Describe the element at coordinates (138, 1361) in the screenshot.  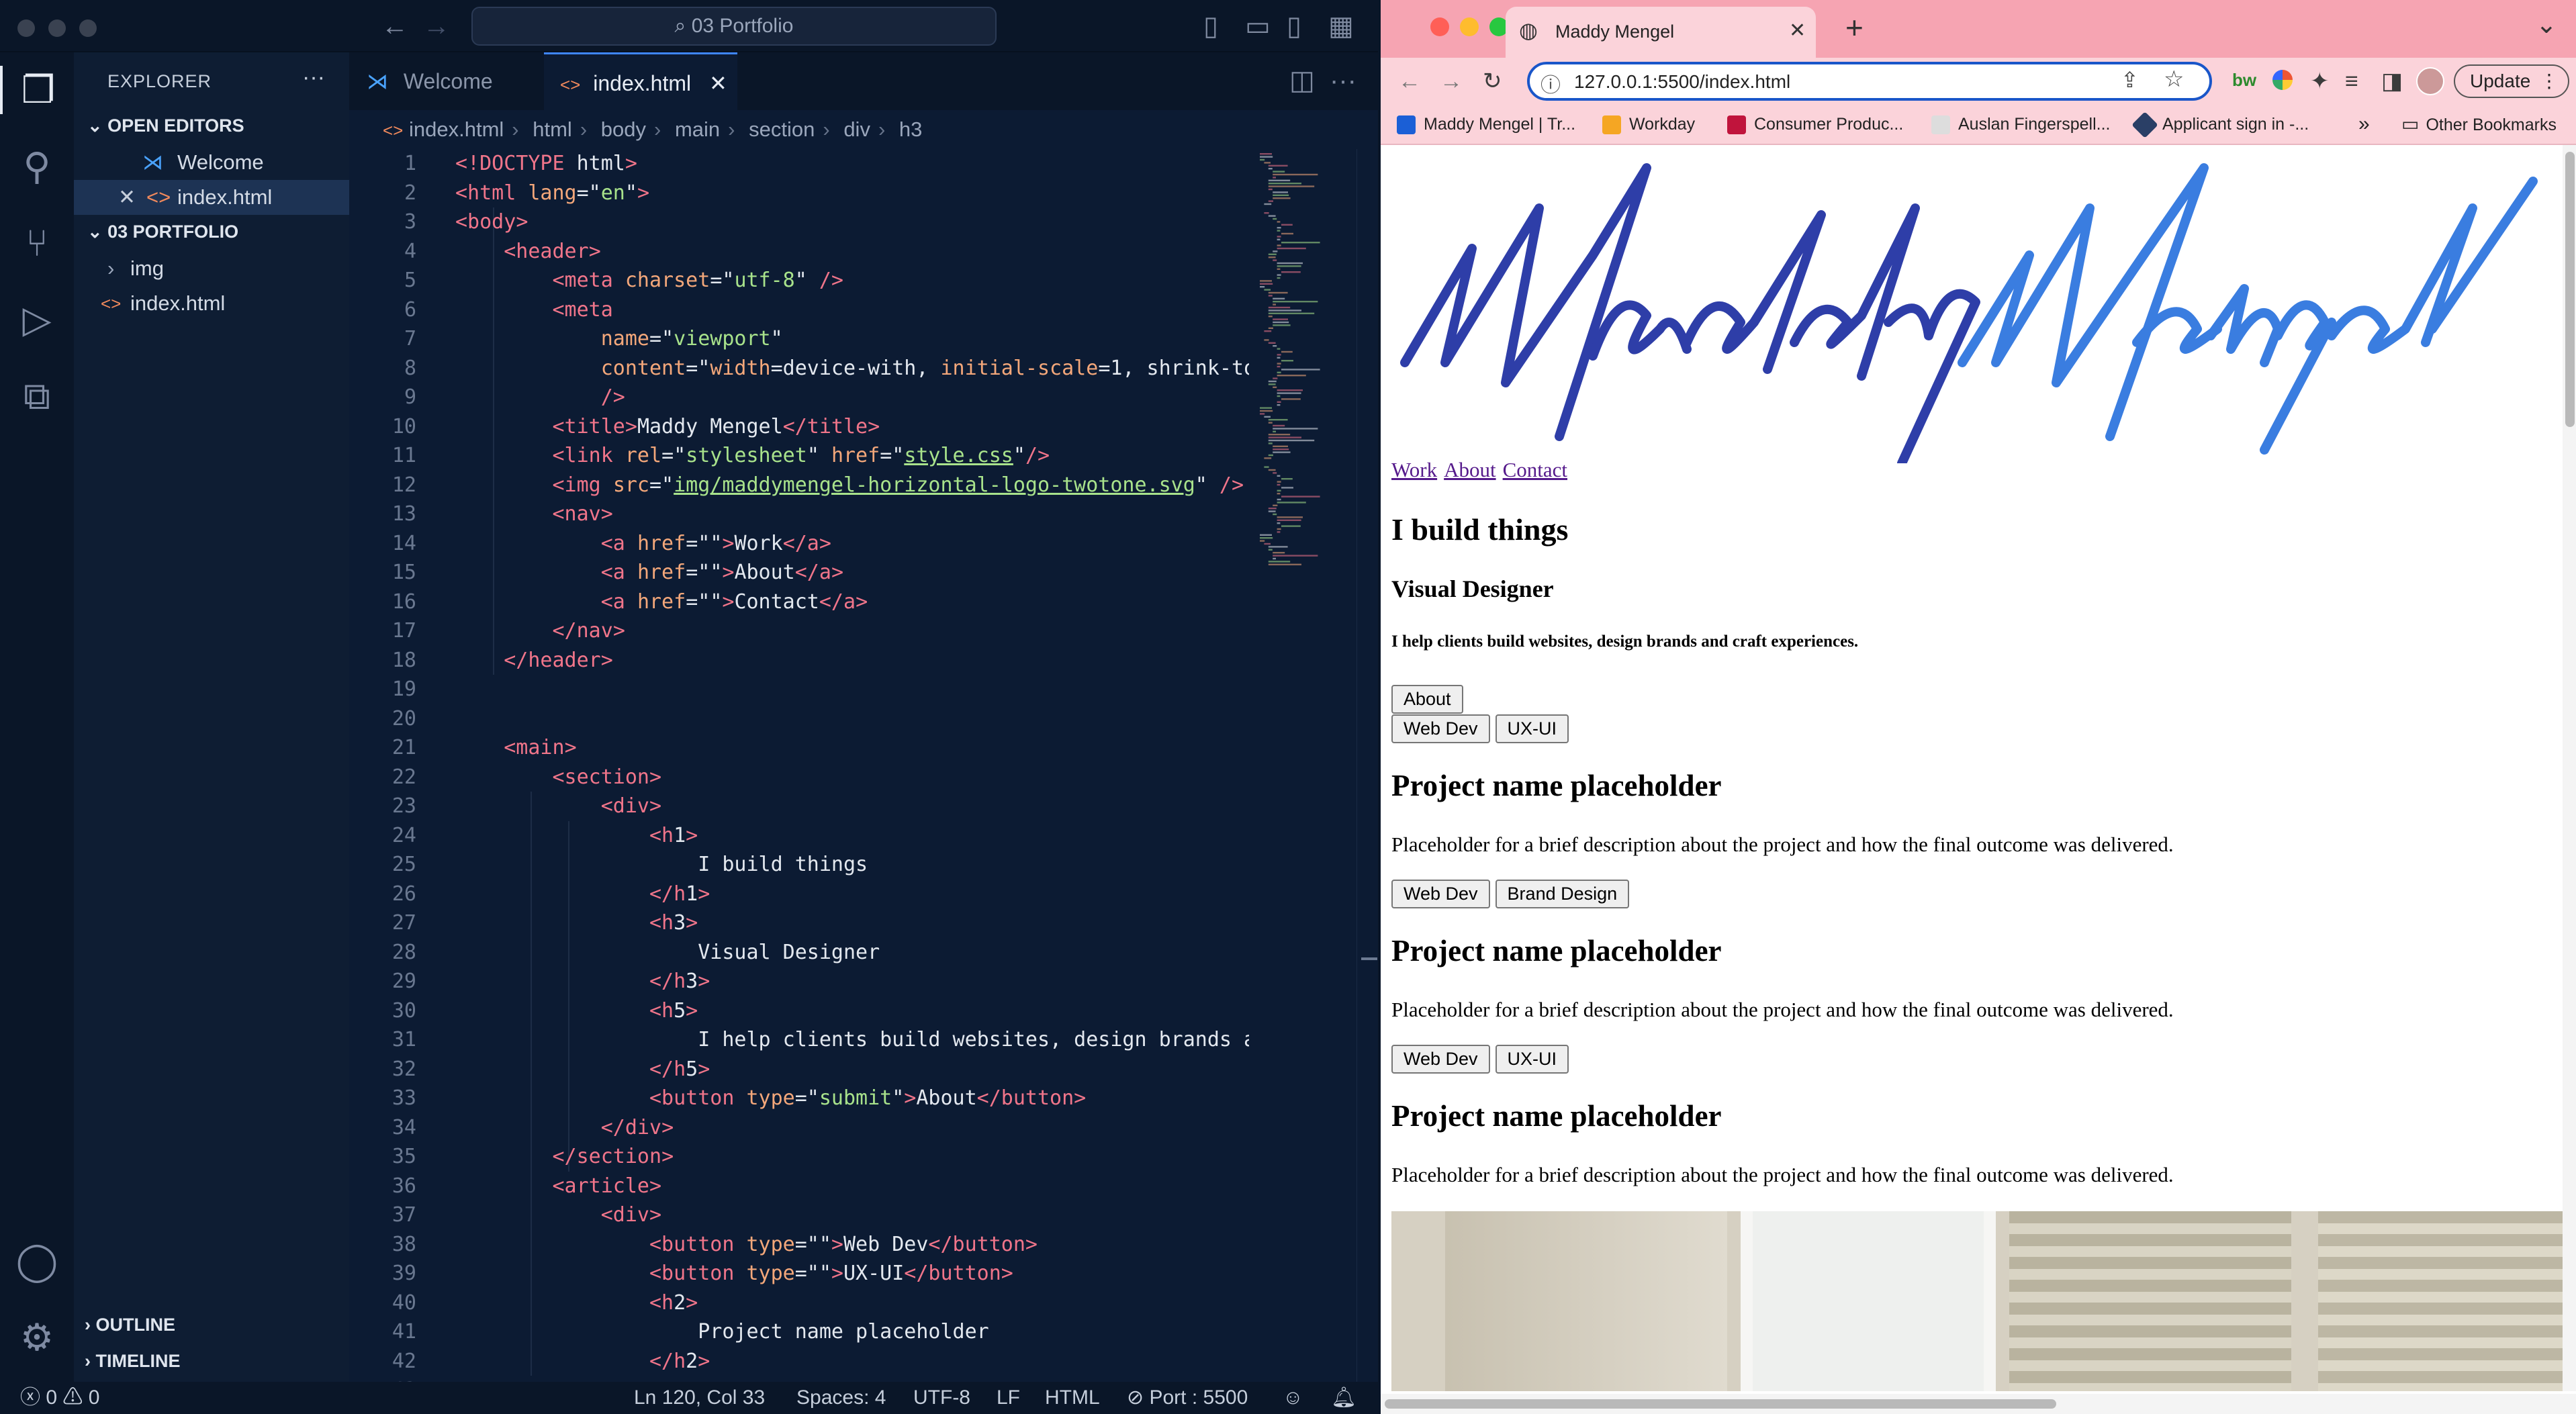
I see `timeline-title: TIMELINE` at that location.